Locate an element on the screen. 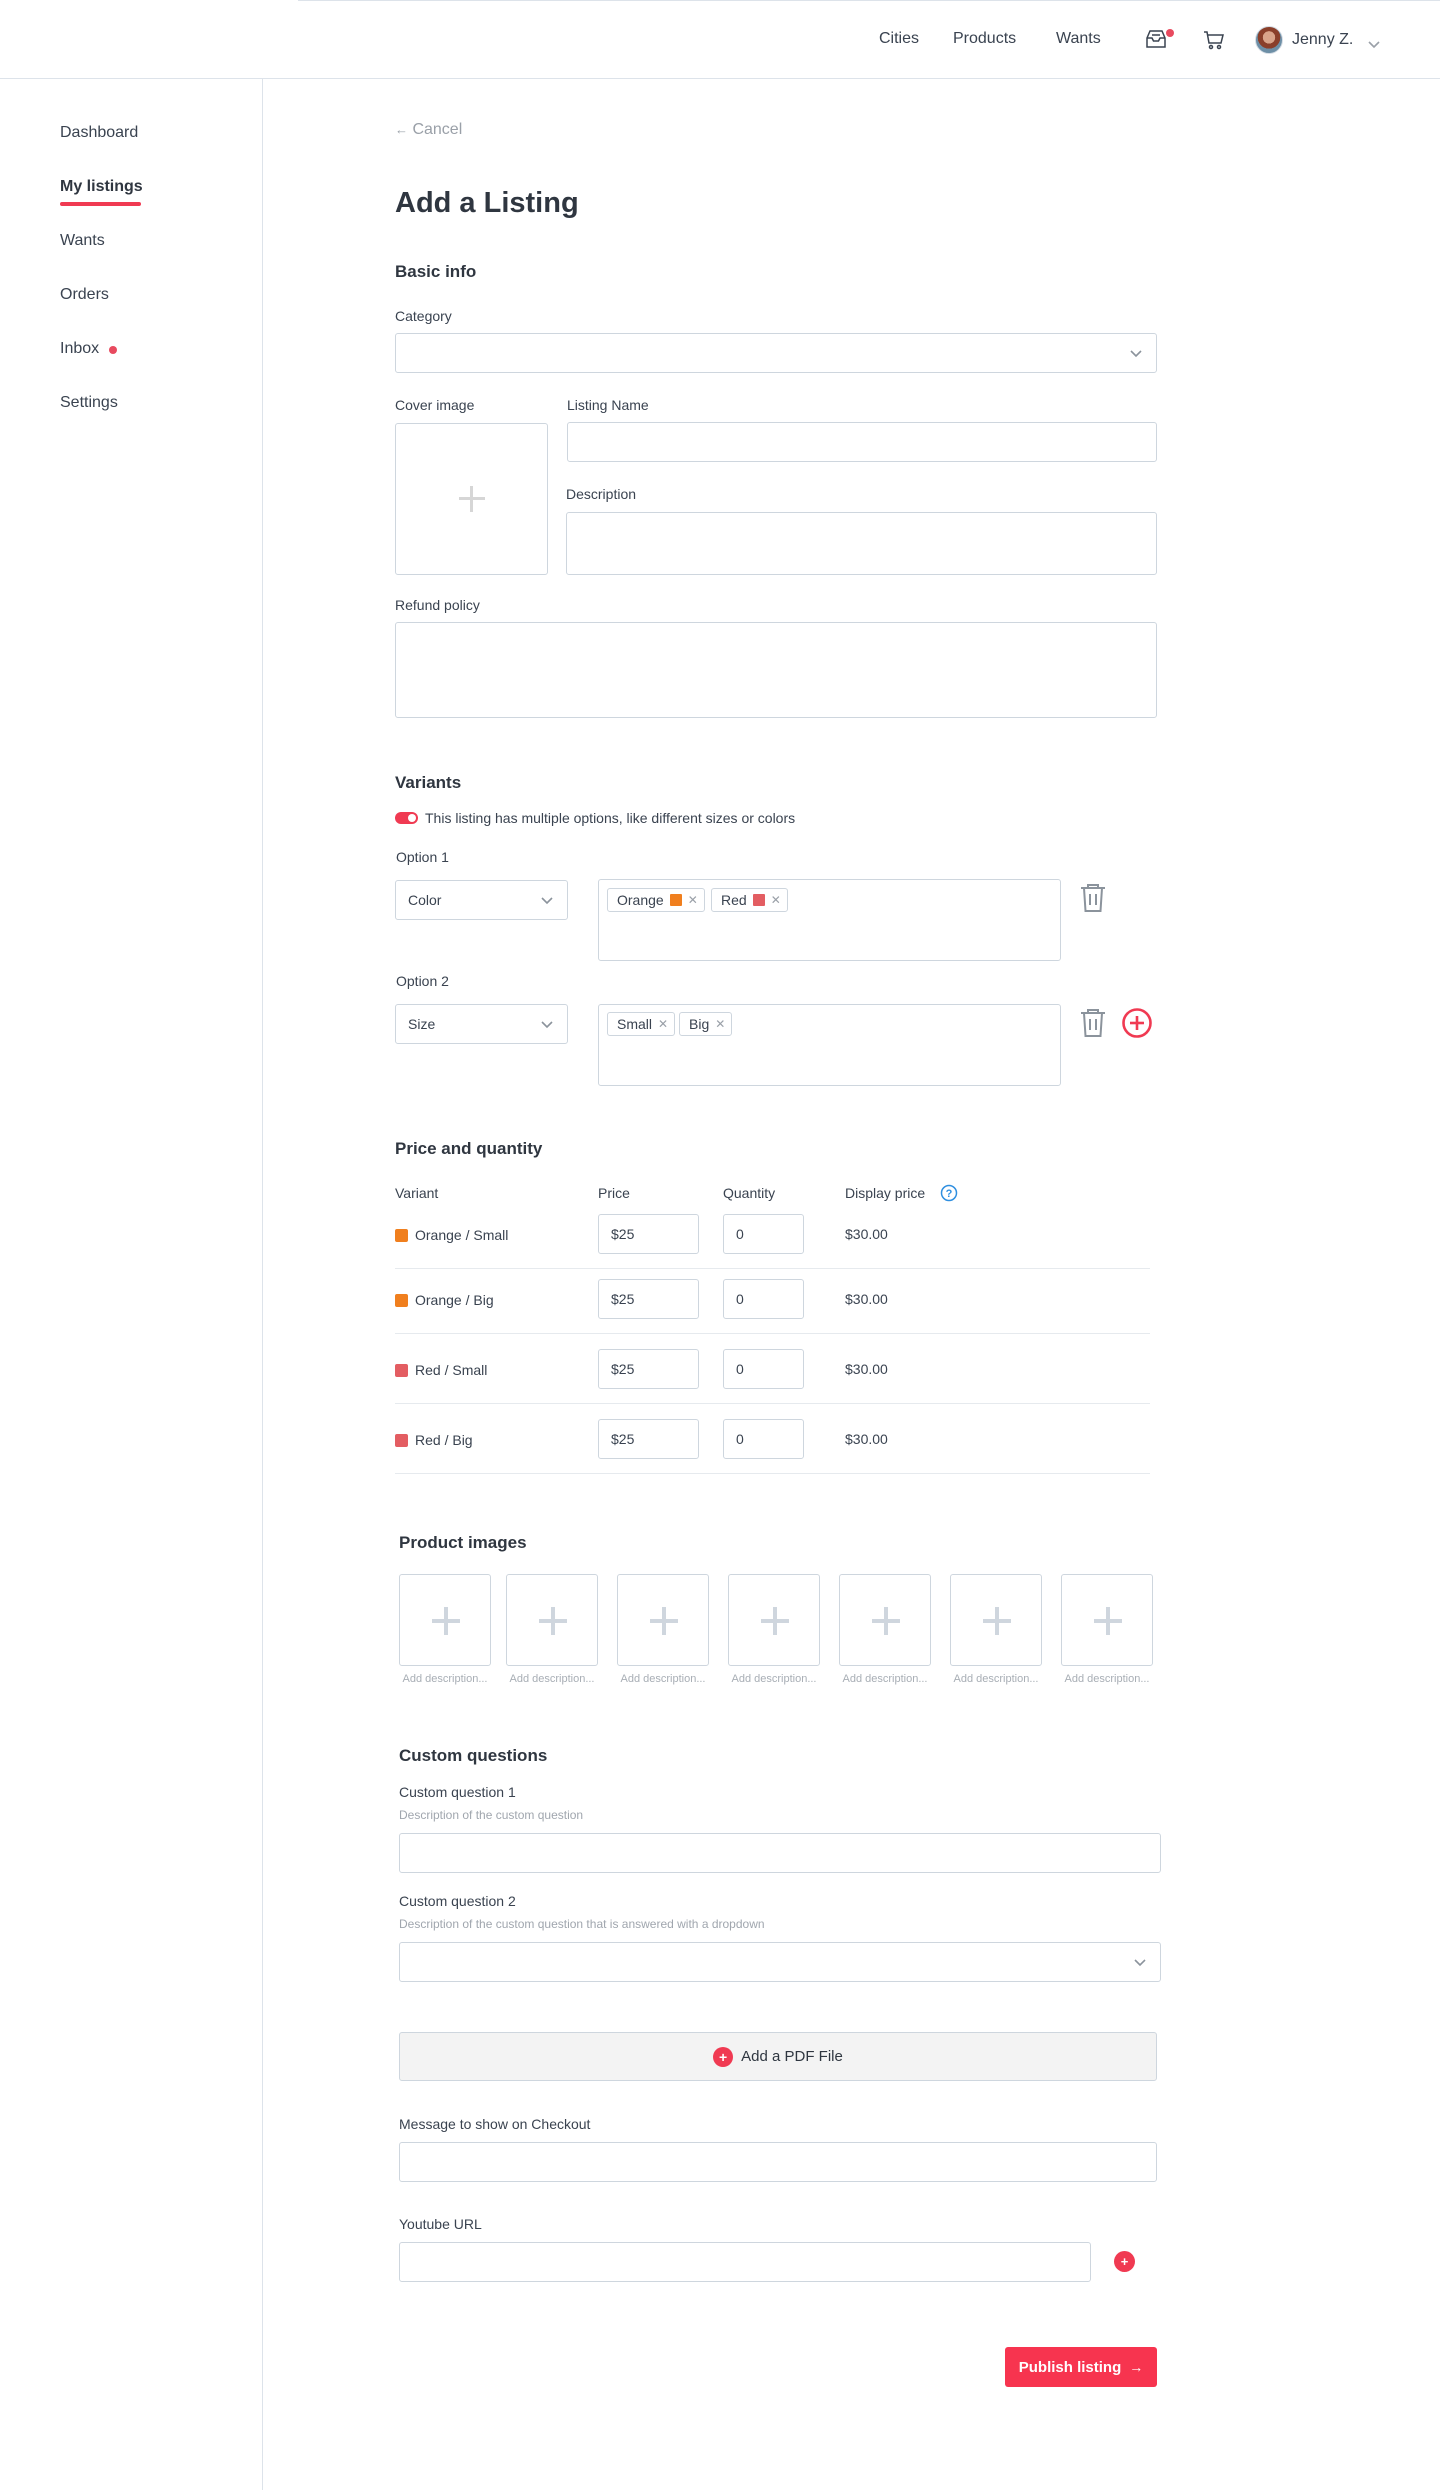  option-1-values-input: Orange ✕ Red ✕ is located at coordinates (829, 920).